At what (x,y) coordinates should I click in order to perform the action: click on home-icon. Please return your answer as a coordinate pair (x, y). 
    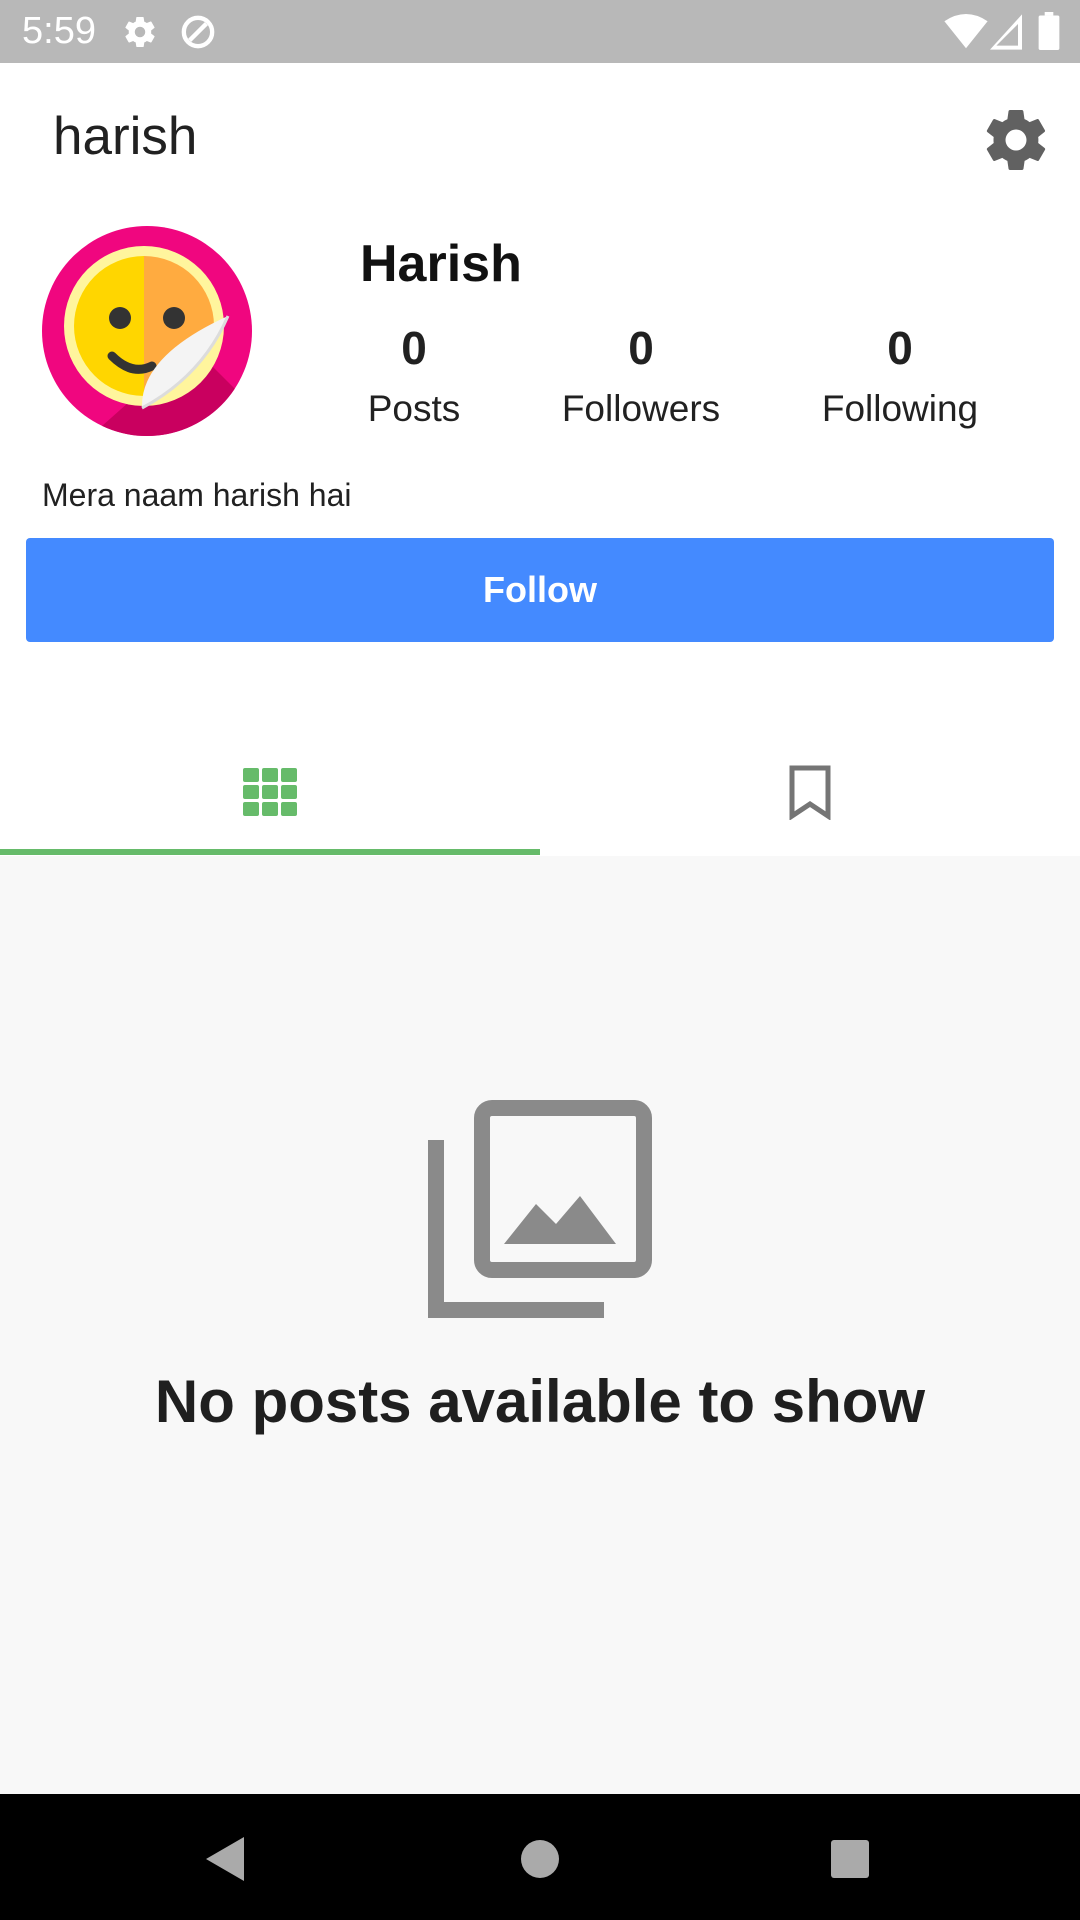
    Looking at the image, I should click on (540, 1859).